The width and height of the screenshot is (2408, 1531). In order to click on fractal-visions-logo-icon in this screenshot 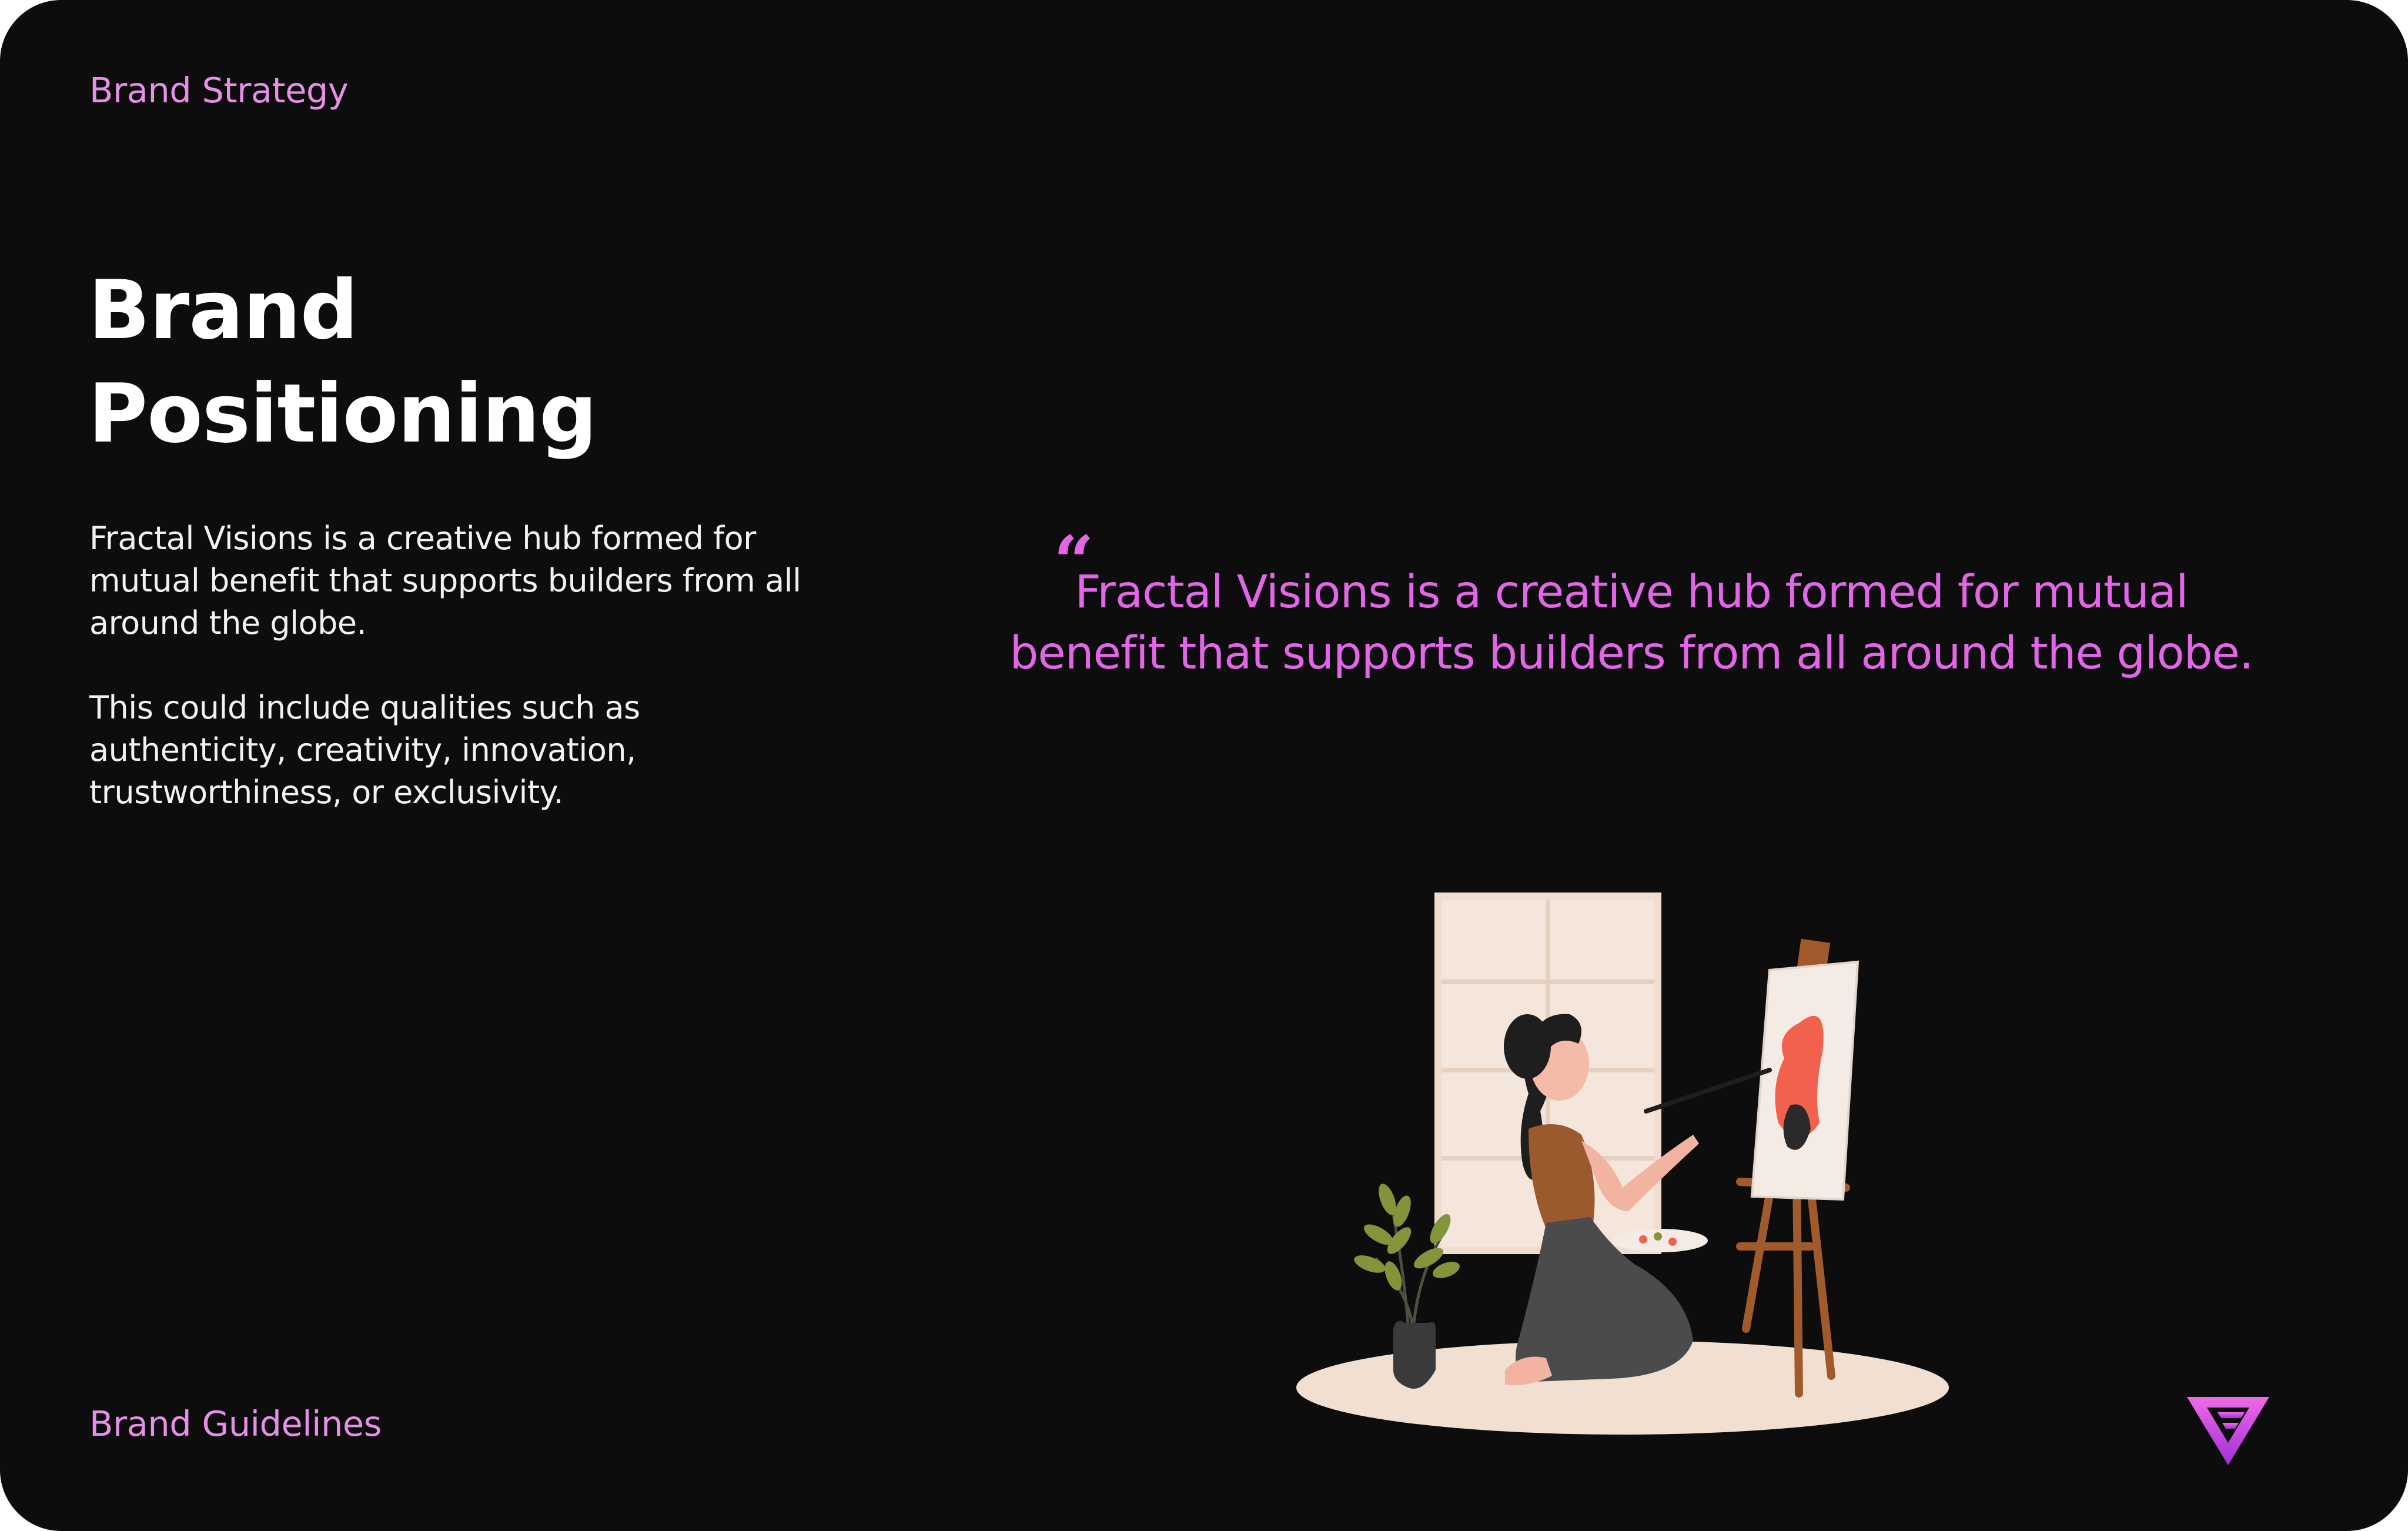, I will do `click(2228, 1431)`.